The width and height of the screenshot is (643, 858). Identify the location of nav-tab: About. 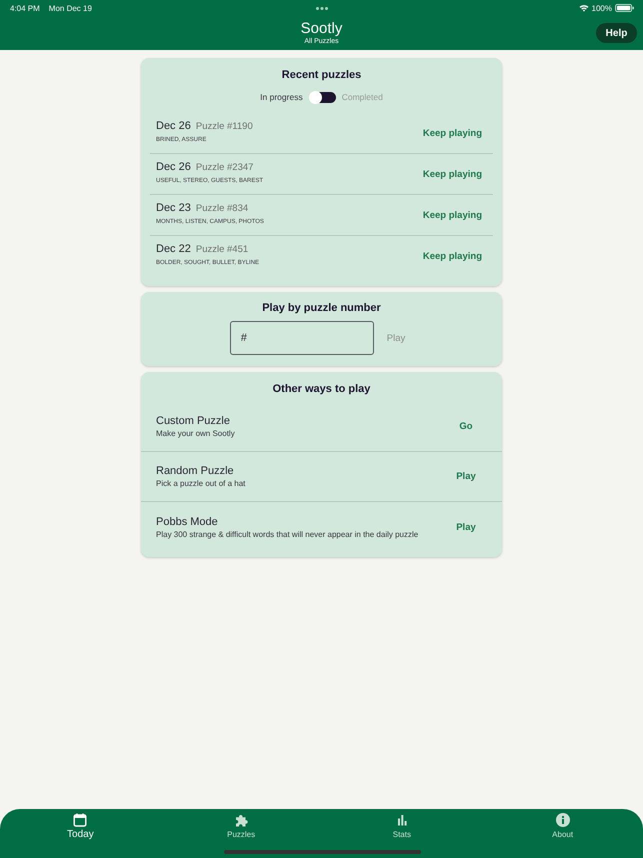
(563, 826).